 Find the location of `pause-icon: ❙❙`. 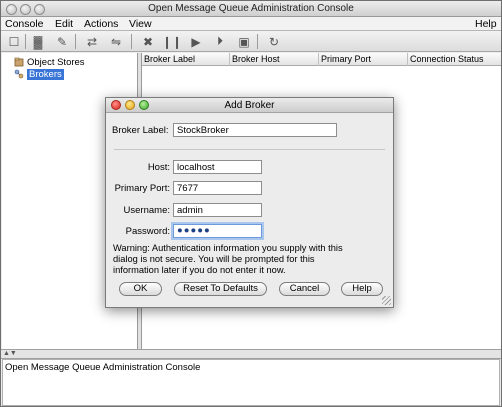

pause-icon: ❙❙ is located at coordinates (172, 41).